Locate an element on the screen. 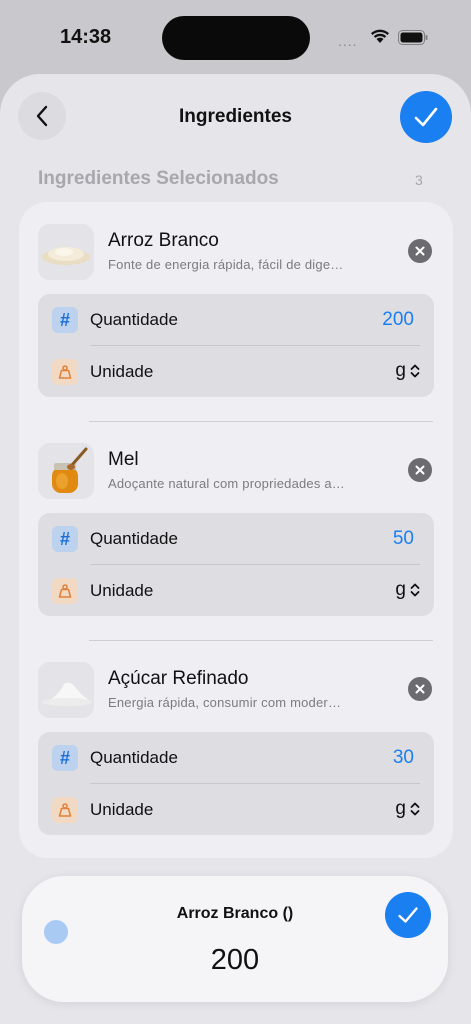 Image resolution: width=471 pixels, height=1024 pixels. sugar-pile-image is located at coordinates (66, 690).